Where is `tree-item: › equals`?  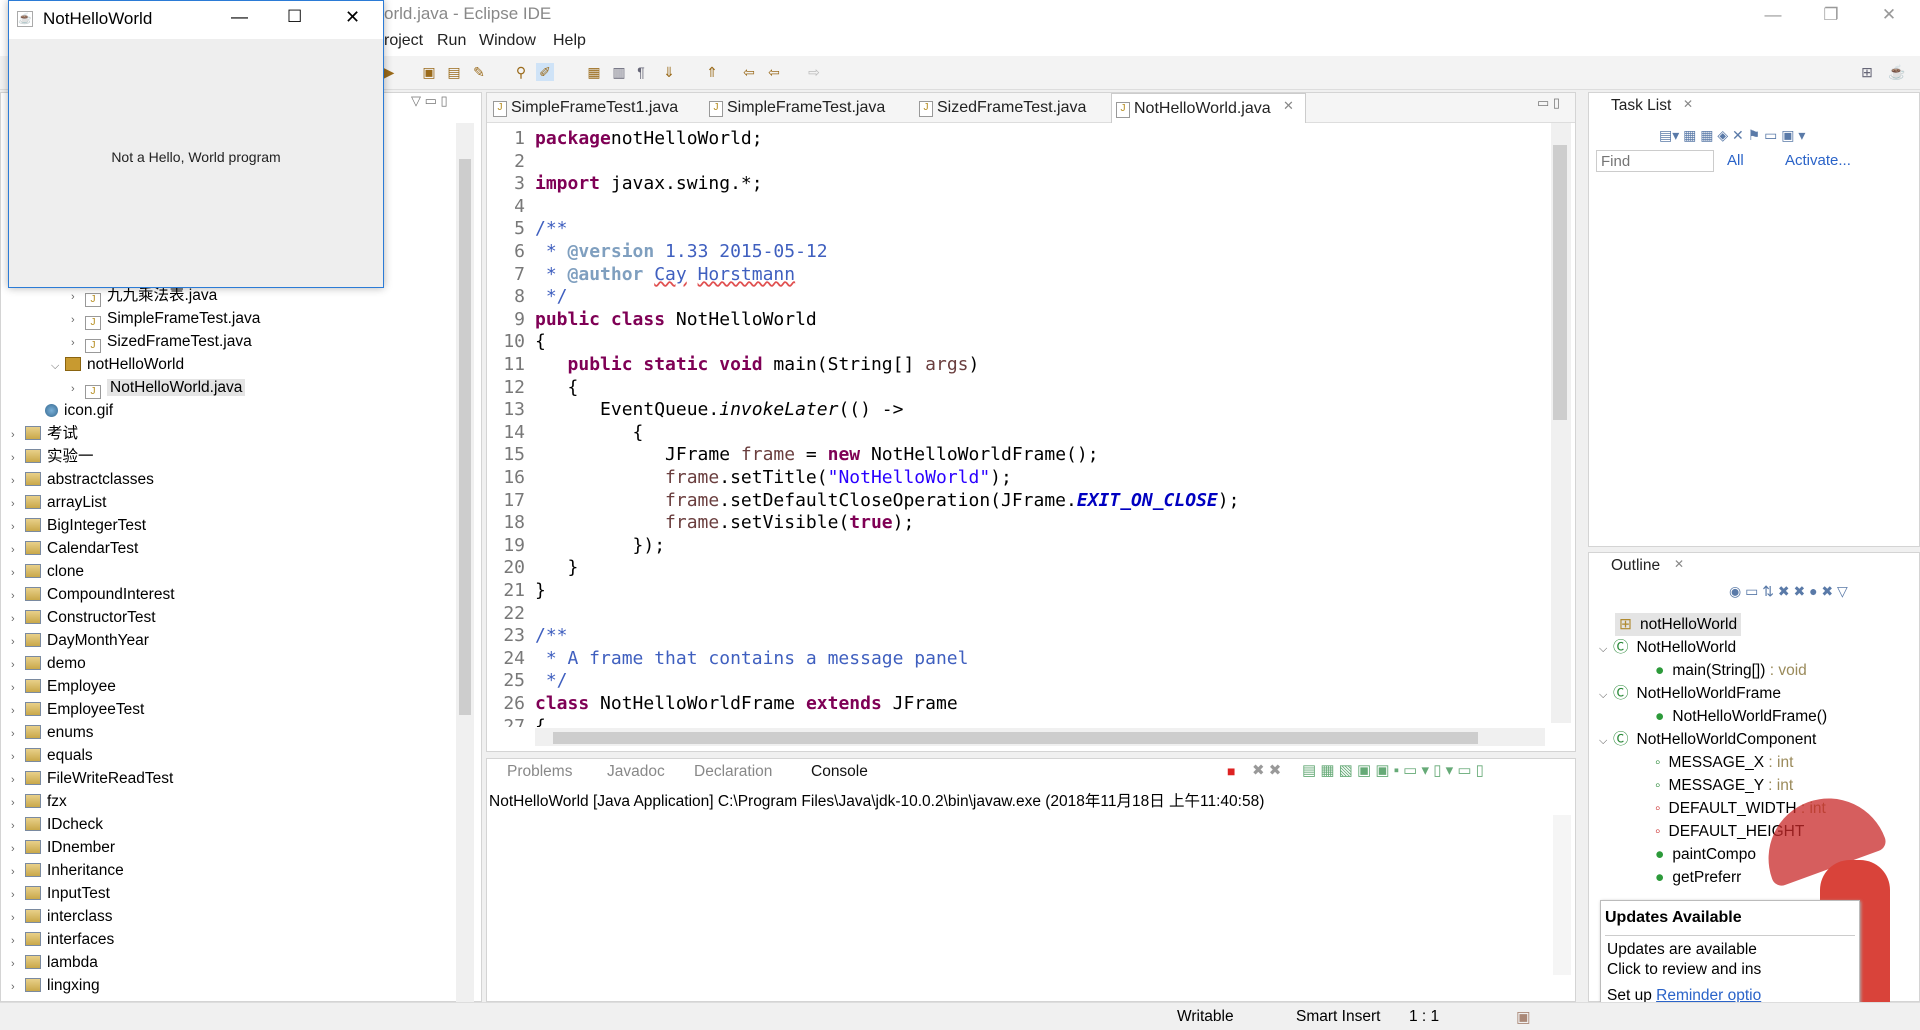
tree-item: › equals is located at coordinates (52, 755).